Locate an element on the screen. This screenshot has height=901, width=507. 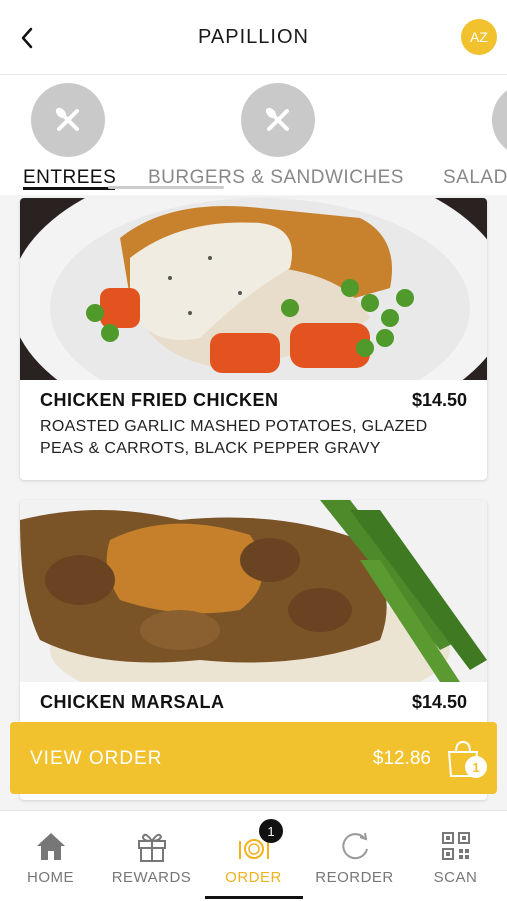
nav-reorder: REORDER is located at coordinates (354, 856).